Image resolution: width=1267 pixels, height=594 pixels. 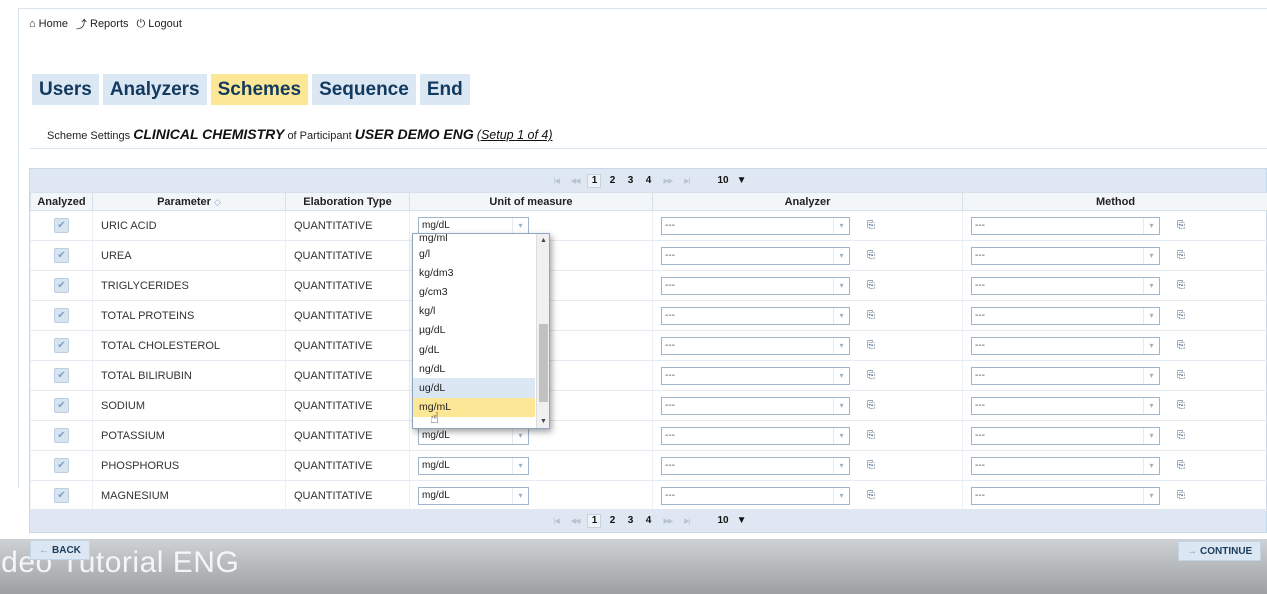 I want to click on tab-users: Users, so click(x=65, y=89).